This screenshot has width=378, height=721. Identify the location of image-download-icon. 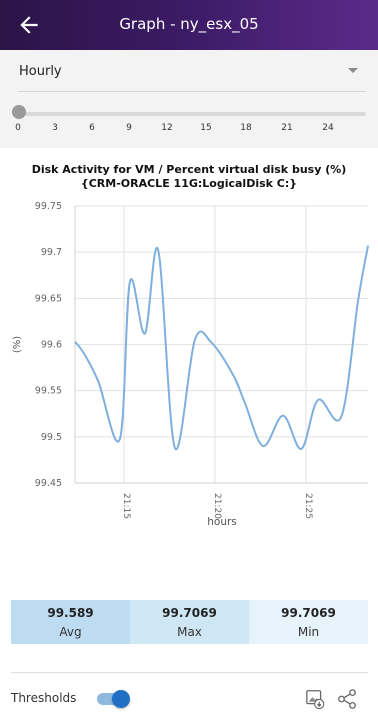
(316, 699).